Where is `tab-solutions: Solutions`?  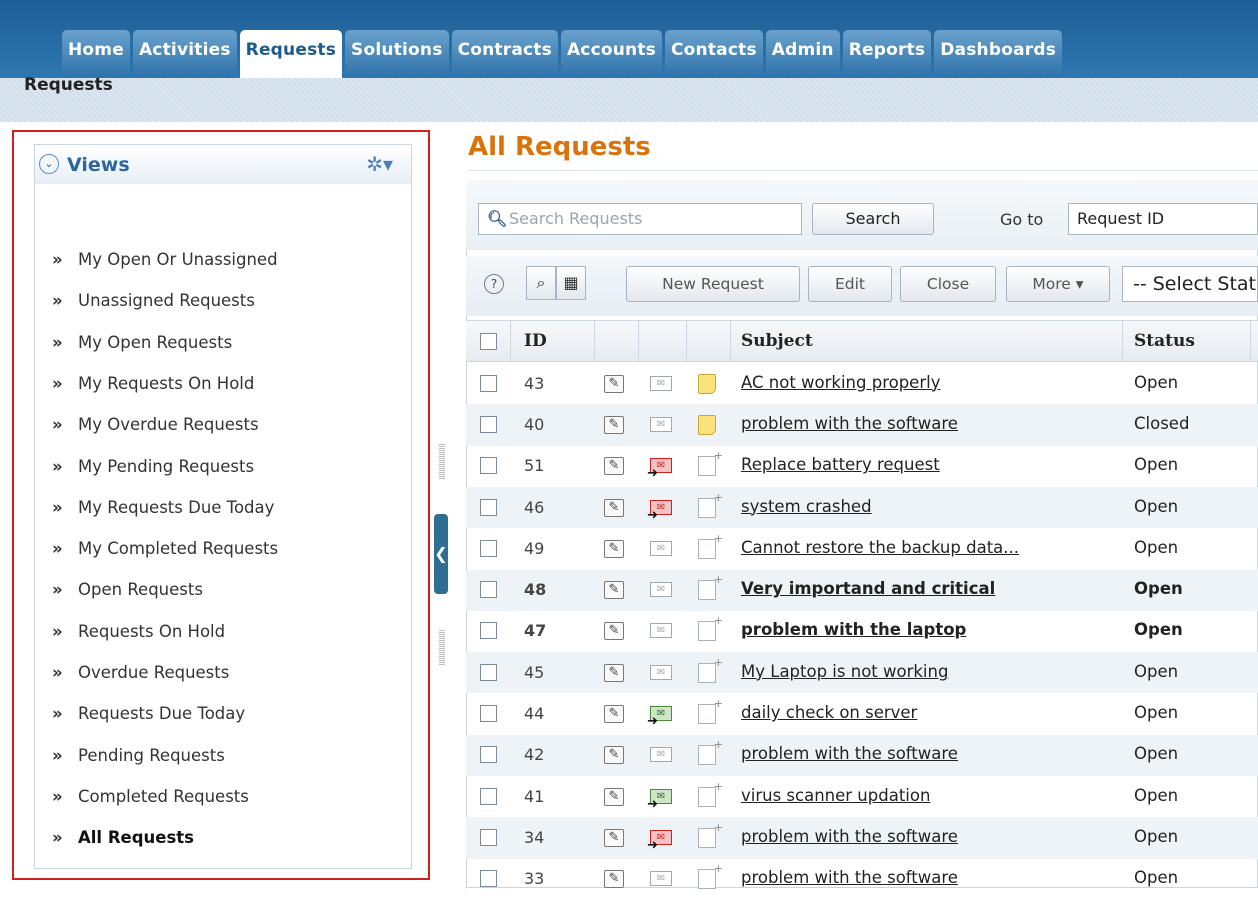 tab-solutions: Solutions is located at coordinates (397, 54).